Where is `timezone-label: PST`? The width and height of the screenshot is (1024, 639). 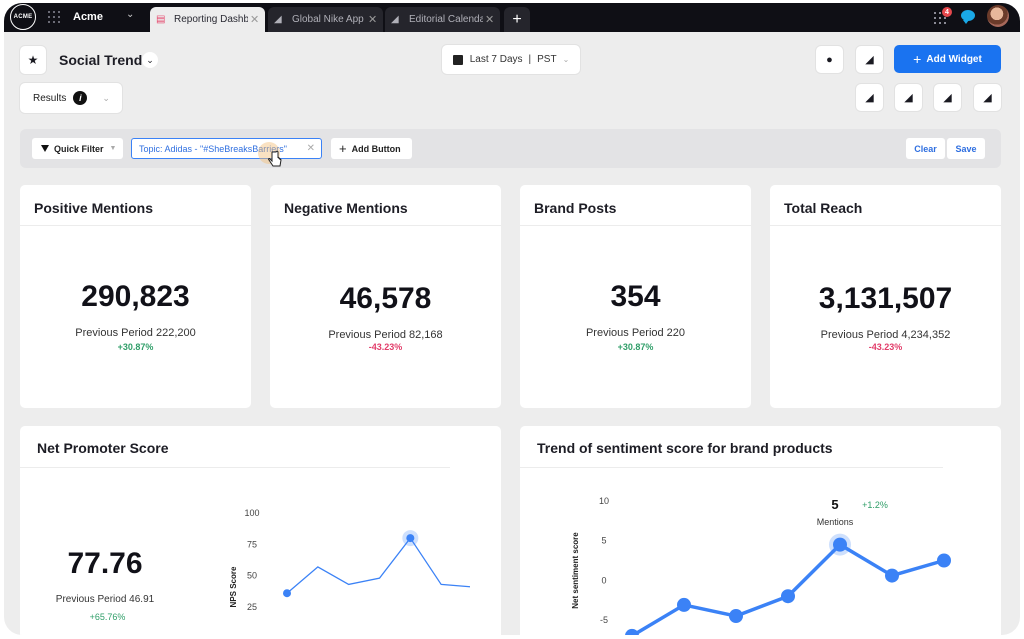 timezone-label: PST is located at coordinates (547, 59).